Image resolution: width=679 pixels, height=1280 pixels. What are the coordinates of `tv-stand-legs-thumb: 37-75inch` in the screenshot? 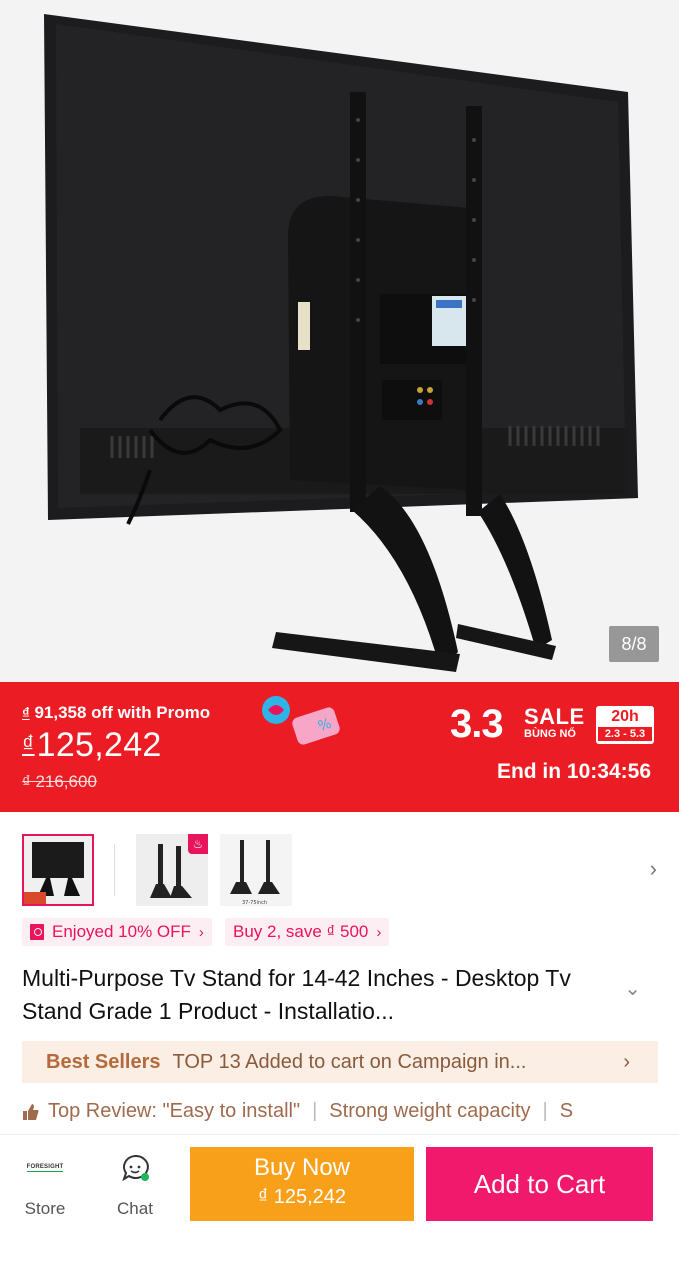 It's located at (256, 870).